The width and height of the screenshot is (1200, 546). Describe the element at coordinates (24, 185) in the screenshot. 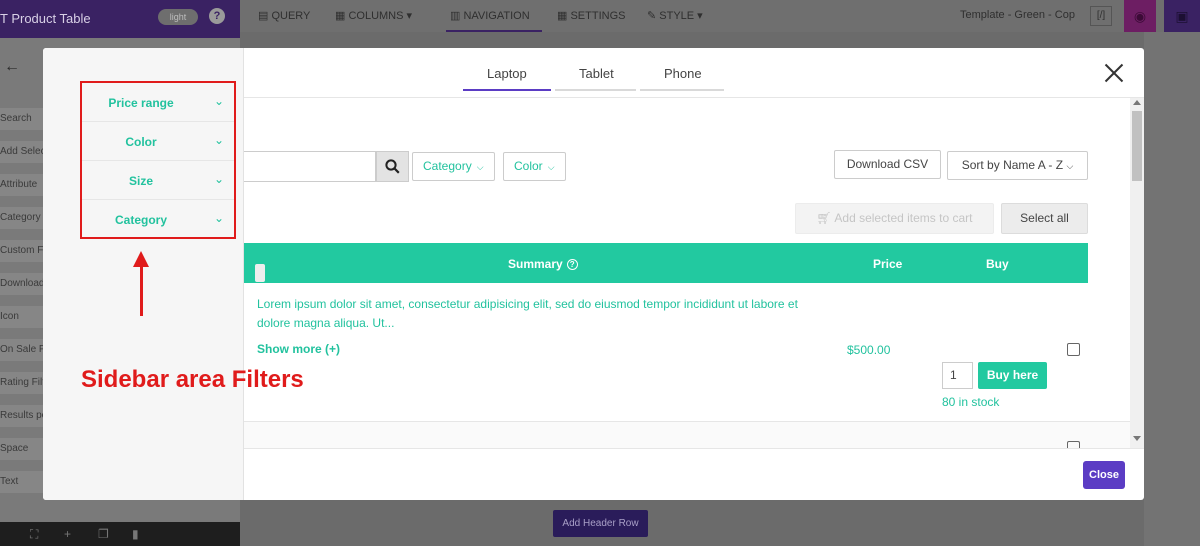

I see `list-item: Attribute` at that location.